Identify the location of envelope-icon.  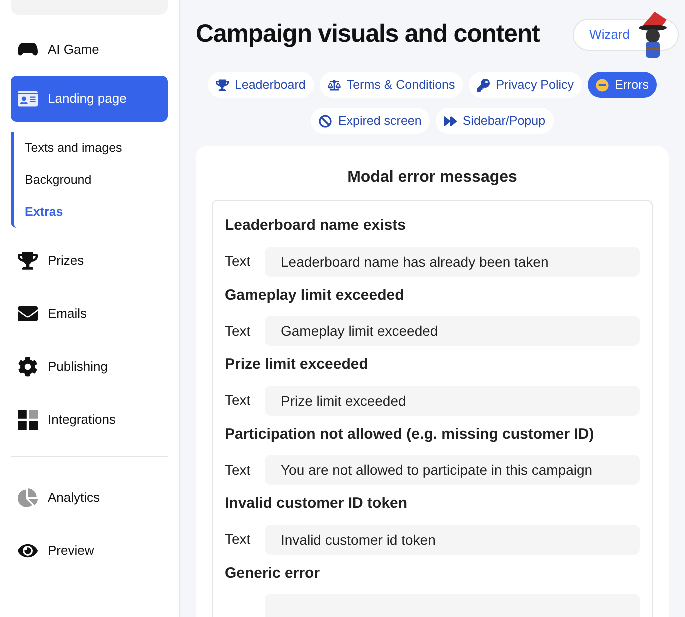
(28, 314).